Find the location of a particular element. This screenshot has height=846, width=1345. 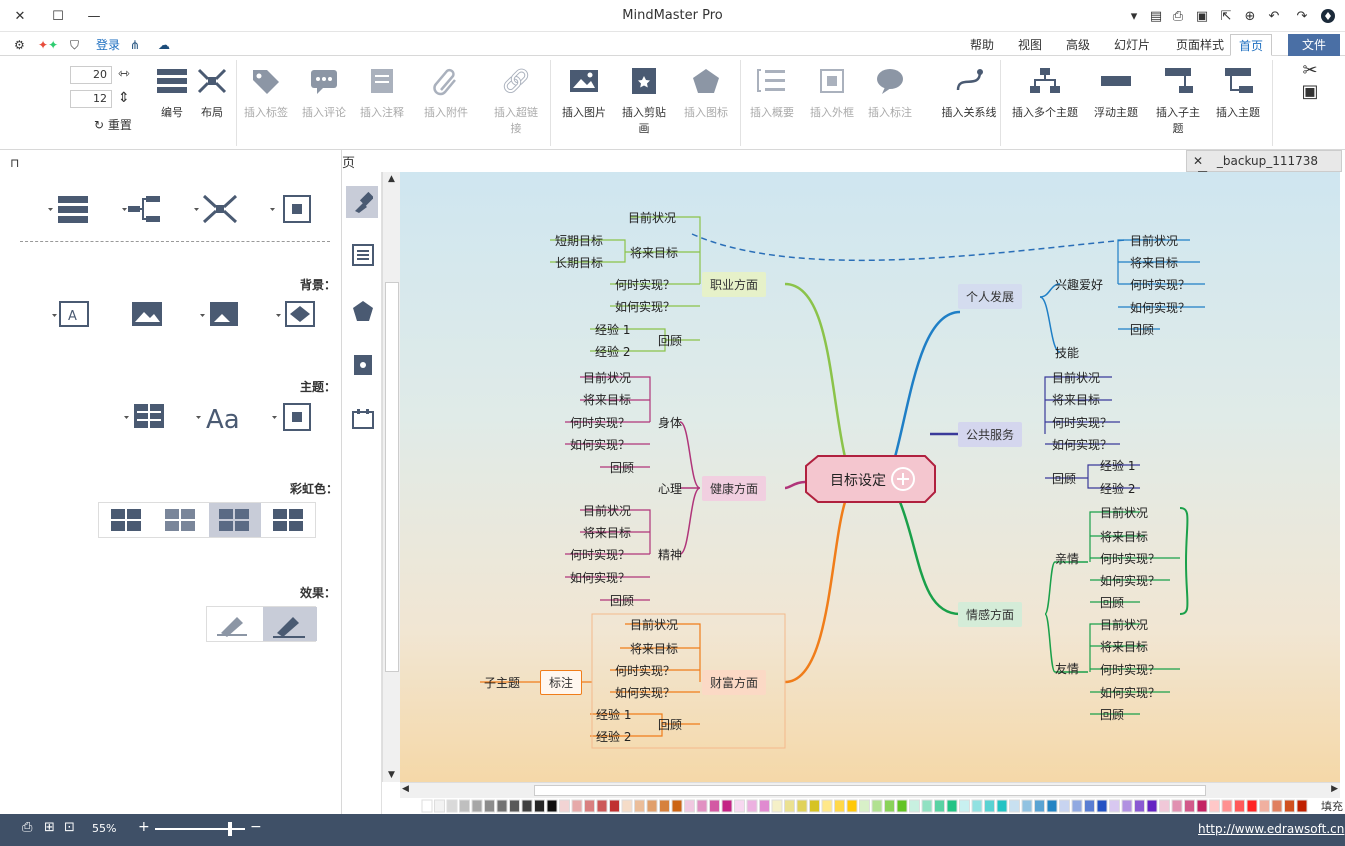

insert-summary-button: 插入概要 is located at coordinates (772, 92).